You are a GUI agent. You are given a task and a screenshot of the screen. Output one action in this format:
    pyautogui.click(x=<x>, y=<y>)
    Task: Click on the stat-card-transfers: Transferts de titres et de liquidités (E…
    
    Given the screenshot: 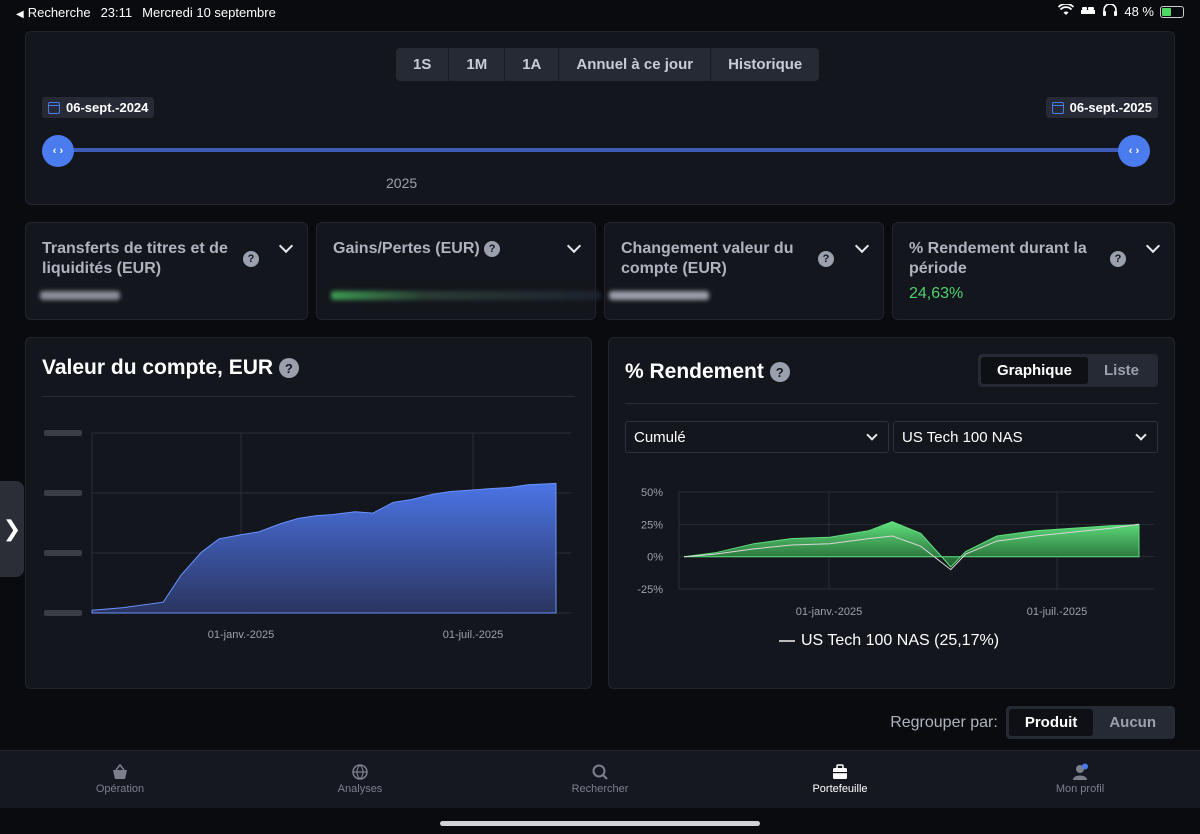 What is the action you would take?
    pyautogui.click(x=166, y=271)
    